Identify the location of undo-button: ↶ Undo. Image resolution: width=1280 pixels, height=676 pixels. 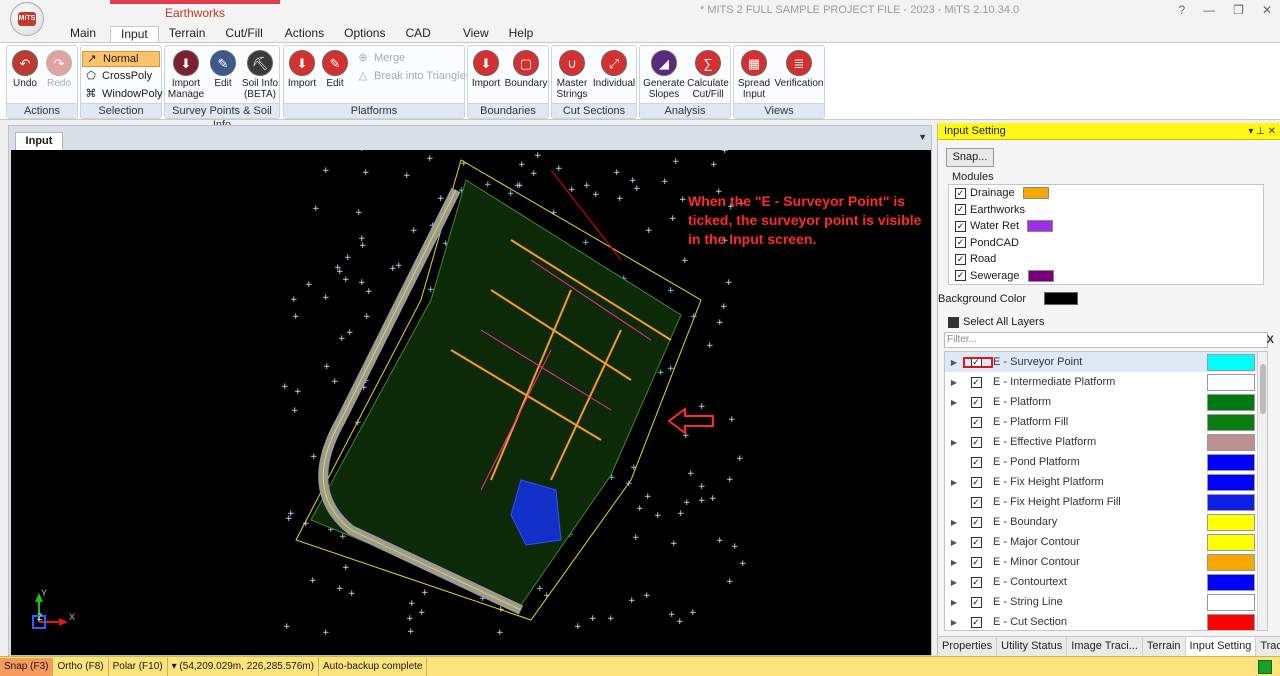
(25, 69).